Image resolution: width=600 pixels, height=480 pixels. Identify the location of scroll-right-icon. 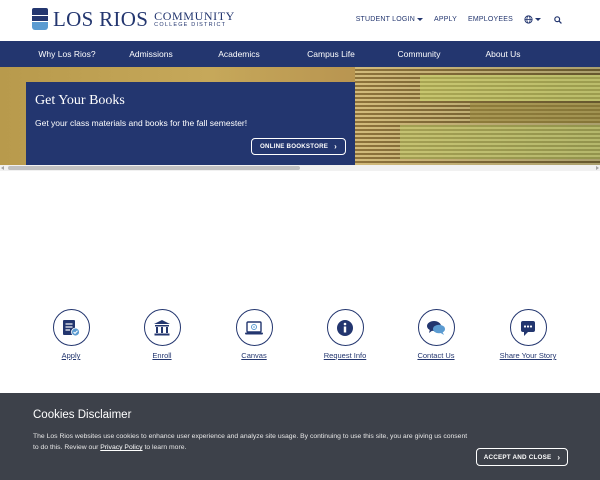
(597, 168).